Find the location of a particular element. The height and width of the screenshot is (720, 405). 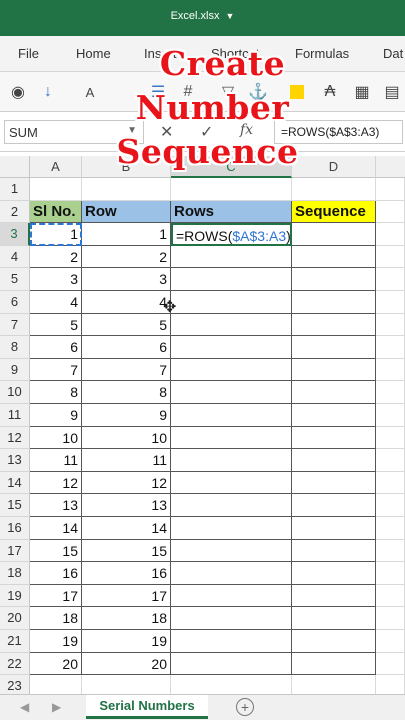

cell-e6 is located at coordinates (390, 302).